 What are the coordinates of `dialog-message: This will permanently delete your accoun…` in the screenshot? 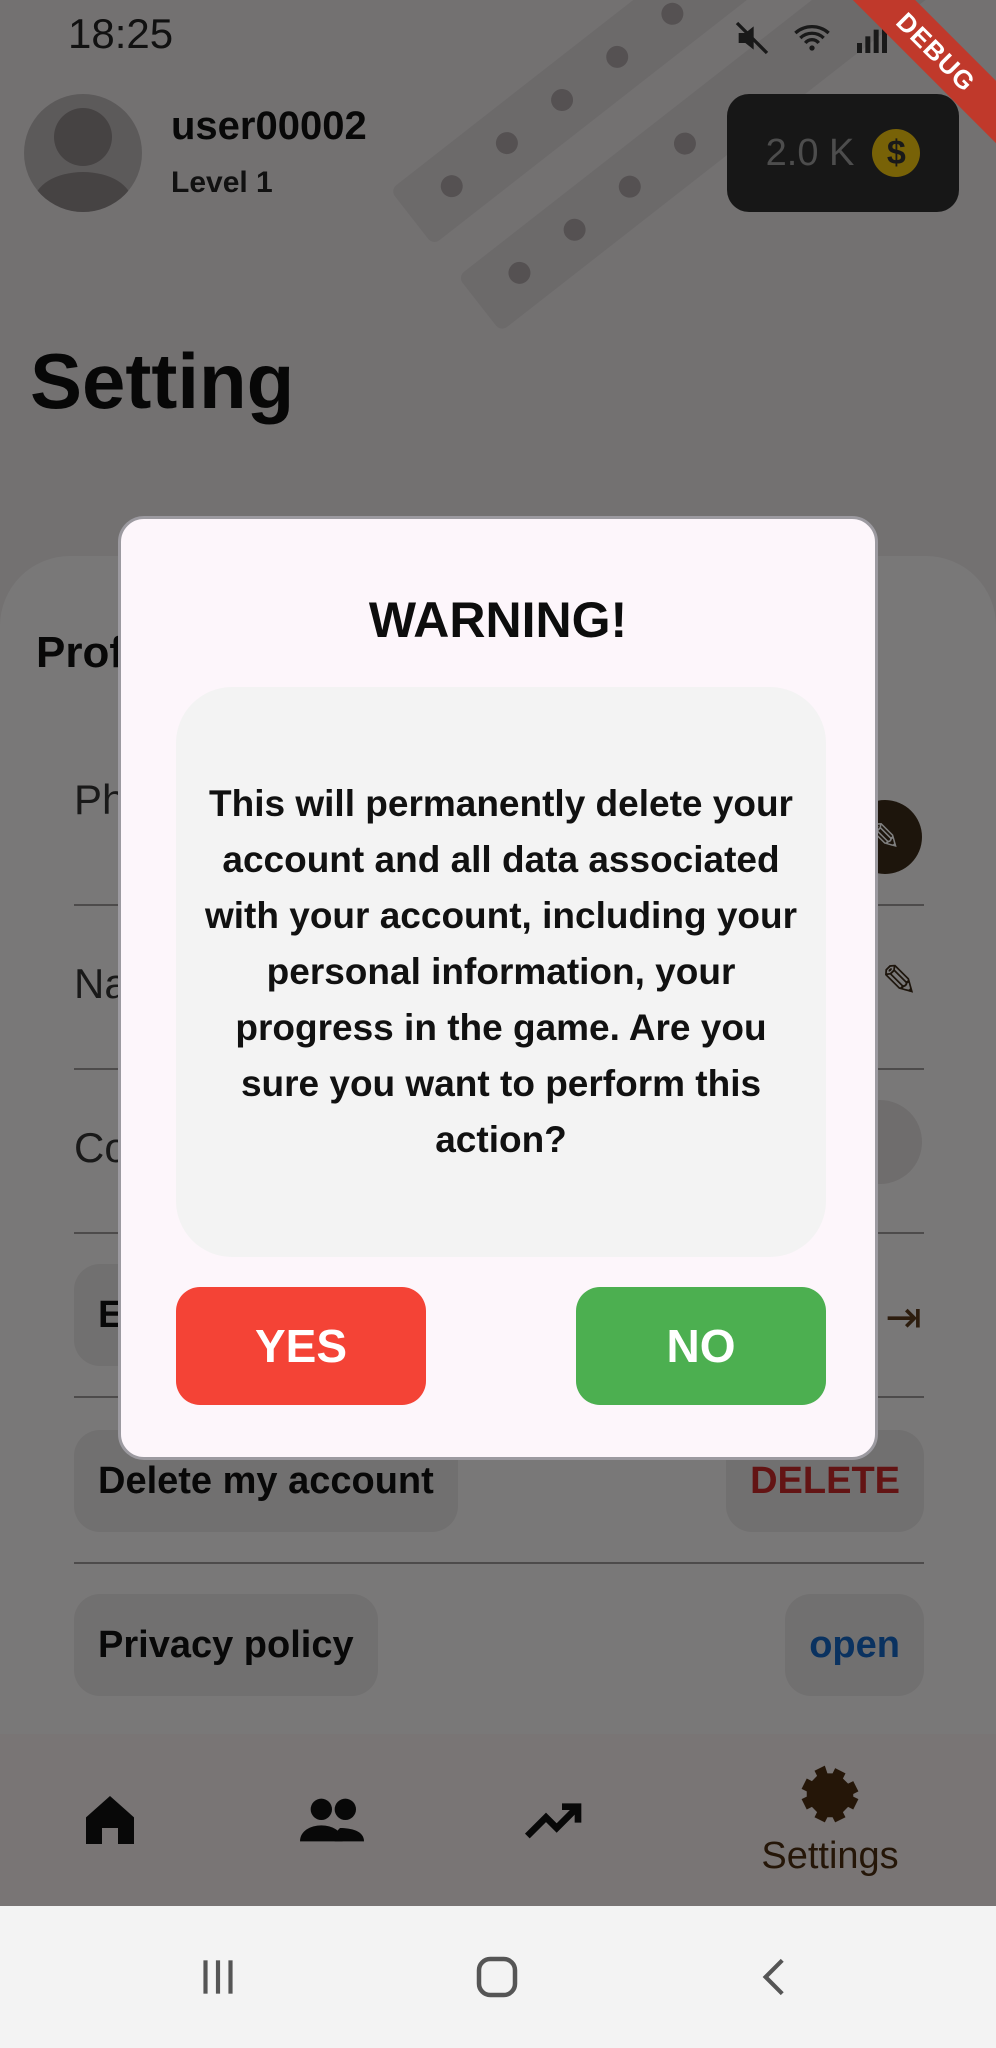 It's located at (501, 971).